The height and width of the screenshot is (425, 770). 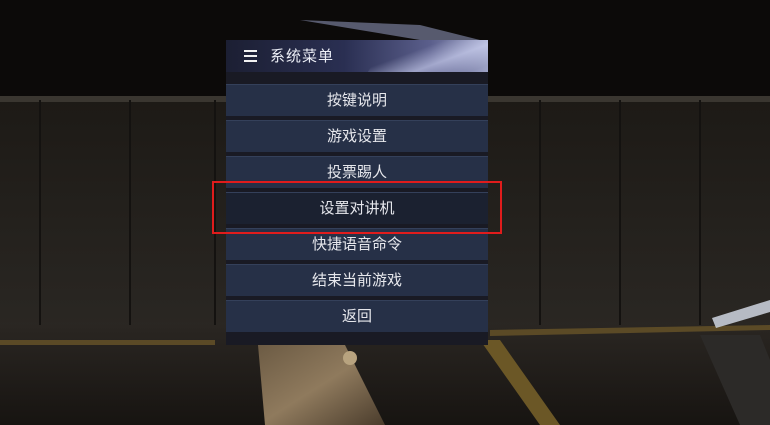 What do you see at coordinates (357, 244) in the screenshot?
I see `menu-item-quick-voice-commands: 快捷语音命令` at bounding box center [357, 244].